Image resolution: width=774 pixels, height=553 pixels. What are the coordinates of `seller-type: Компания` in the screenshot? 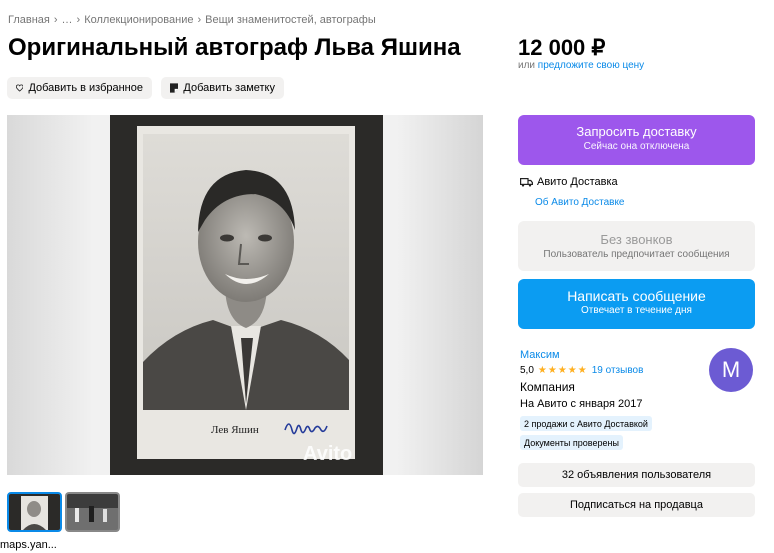 It's located at (547, 387).